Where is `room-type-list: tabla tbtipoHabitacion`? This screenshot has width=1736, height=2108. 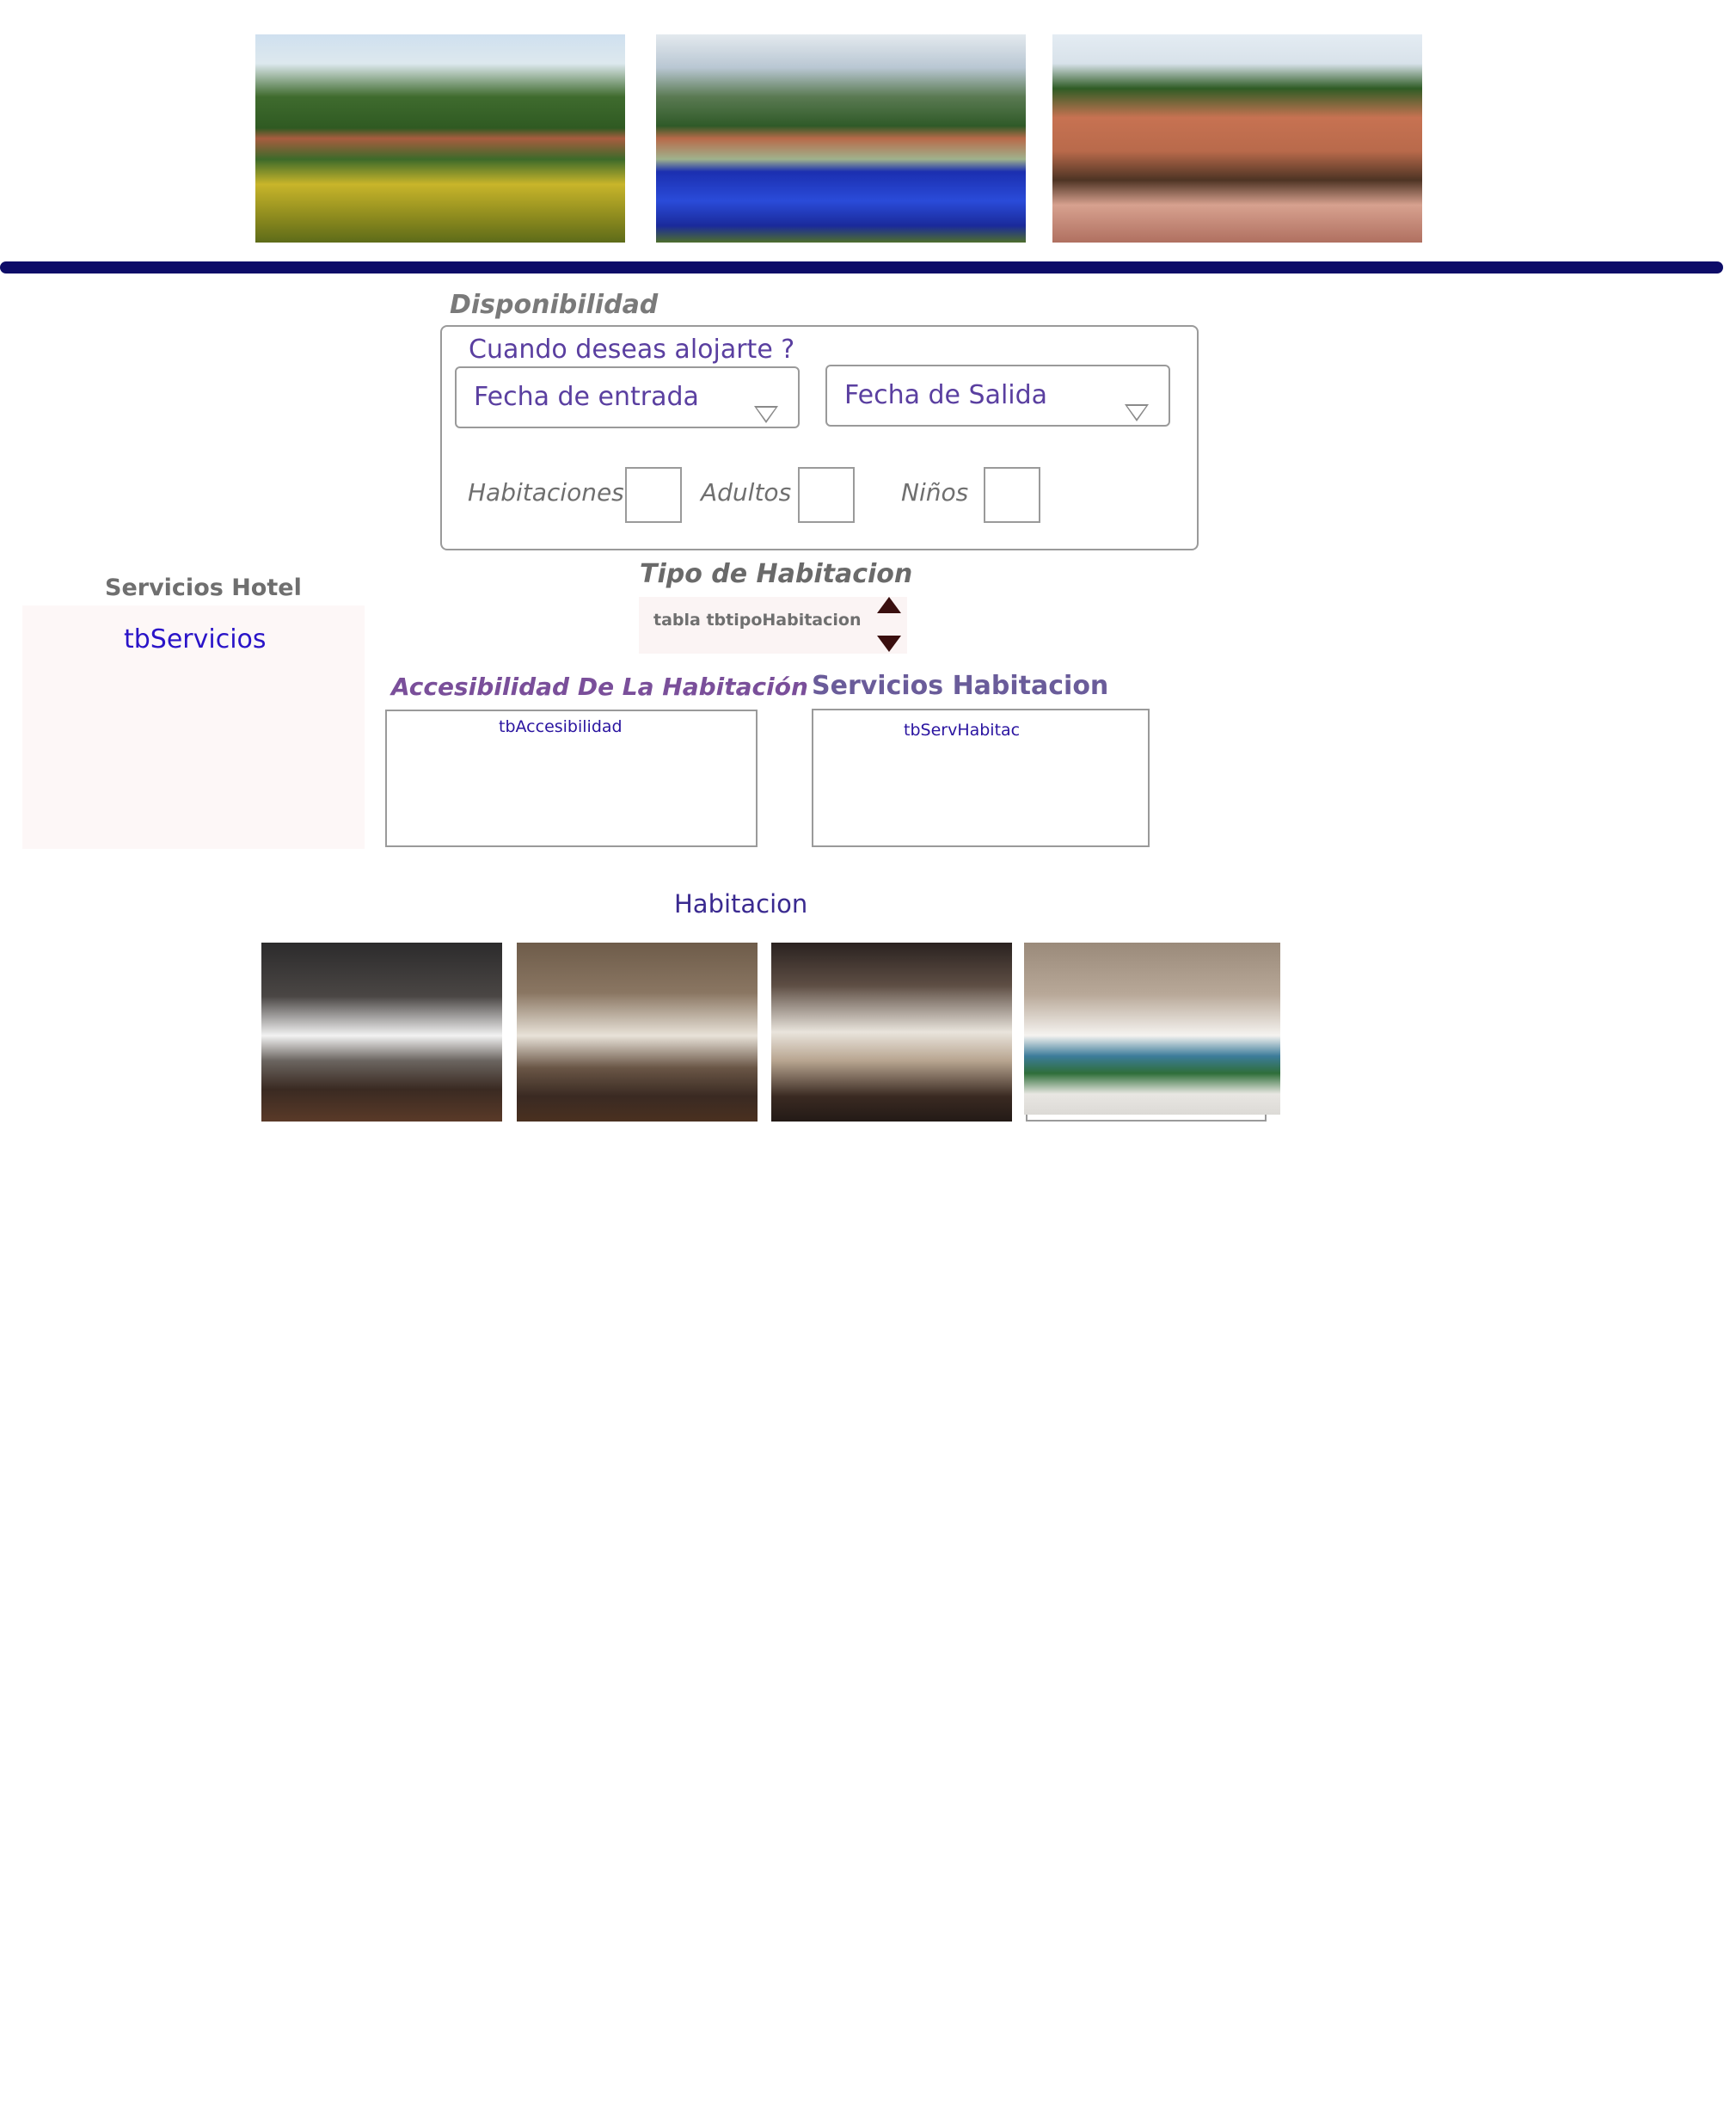 room-type-list: tabla tbtipoHabitacion is located at coordinates (773, 625).